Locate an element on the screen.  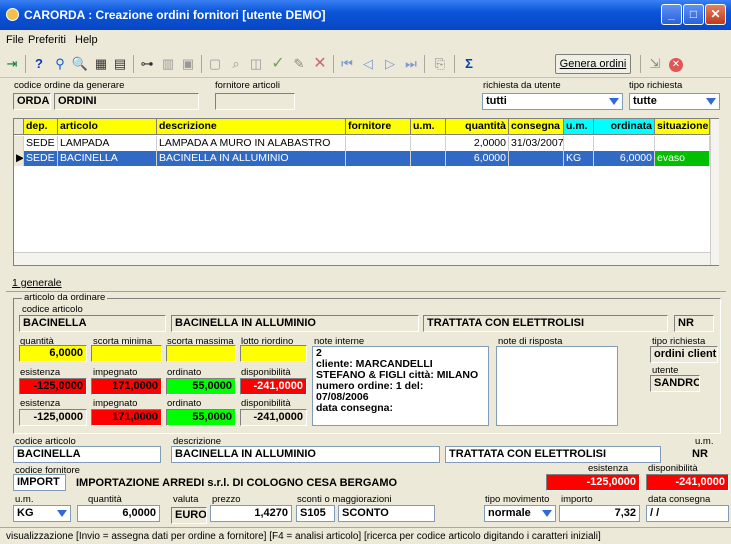
ordinato-value-2: 55,0000 is located at coordinates (201, 417).